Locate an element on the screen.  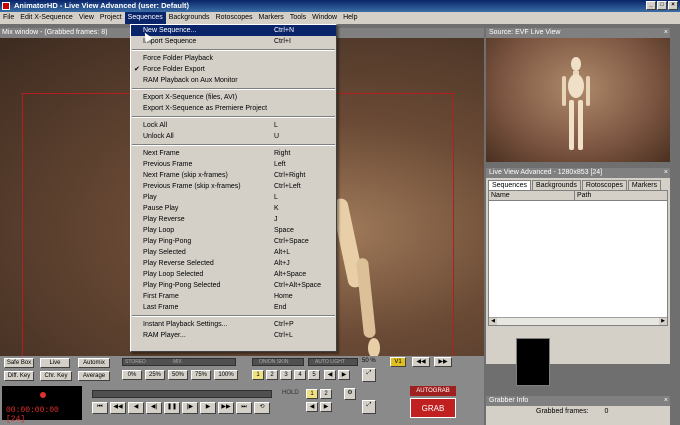
minimize-button: _ is located at coordinates (651, 5).